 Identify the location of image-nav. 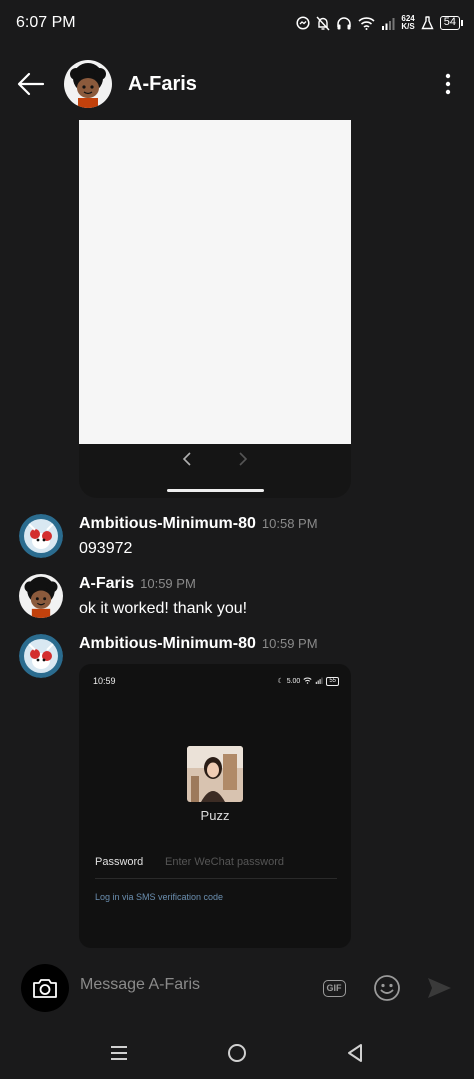
(215, 461).